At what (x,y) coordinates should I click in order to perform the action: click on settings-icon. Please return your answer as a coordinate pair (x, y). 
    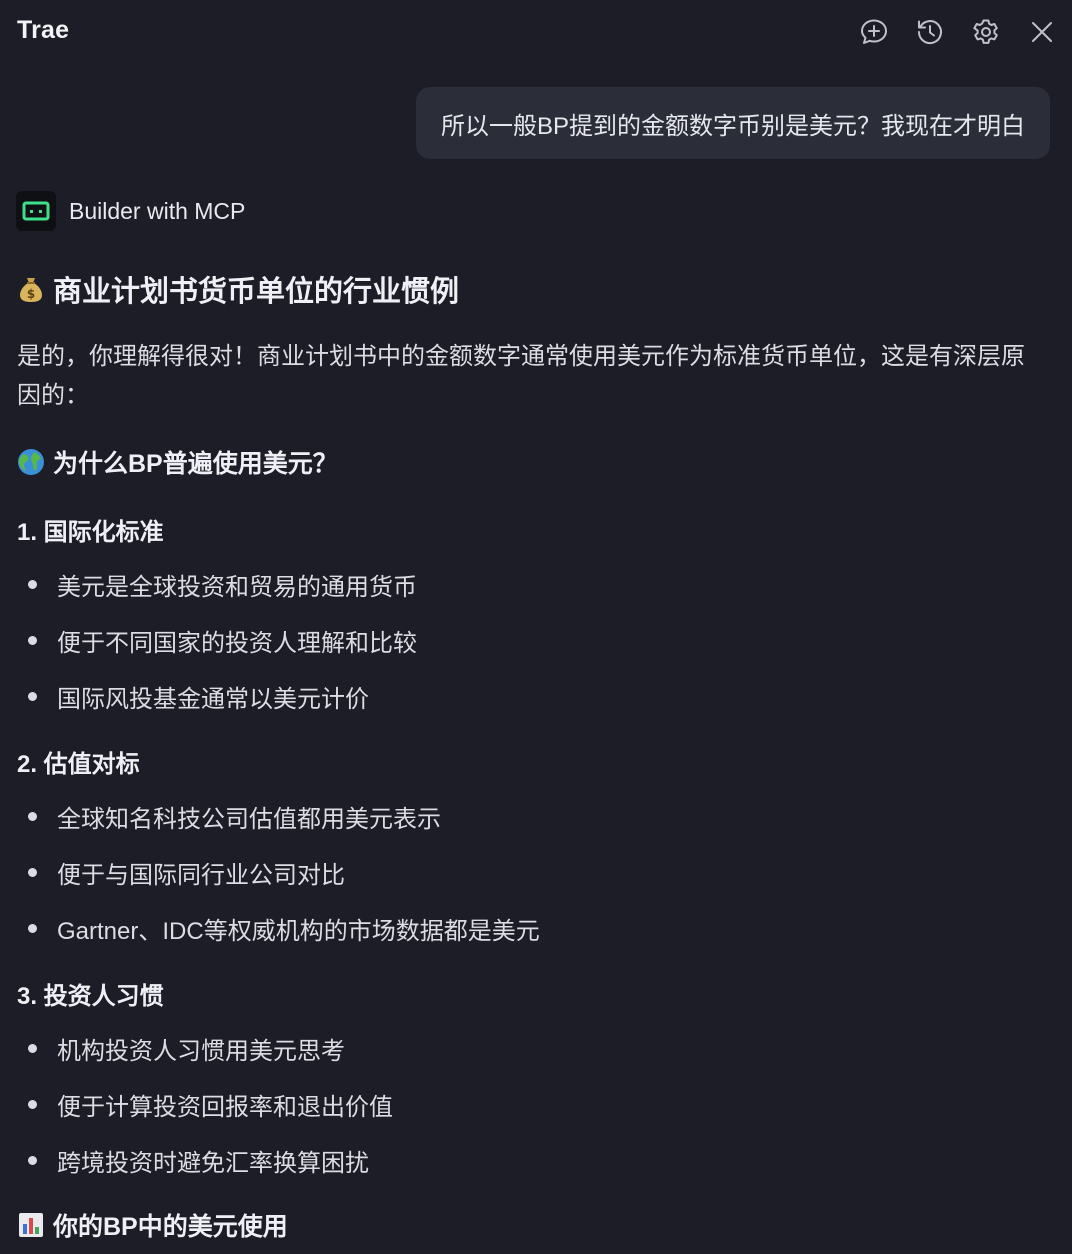
    Looking at the image, I should click on (985, 31).